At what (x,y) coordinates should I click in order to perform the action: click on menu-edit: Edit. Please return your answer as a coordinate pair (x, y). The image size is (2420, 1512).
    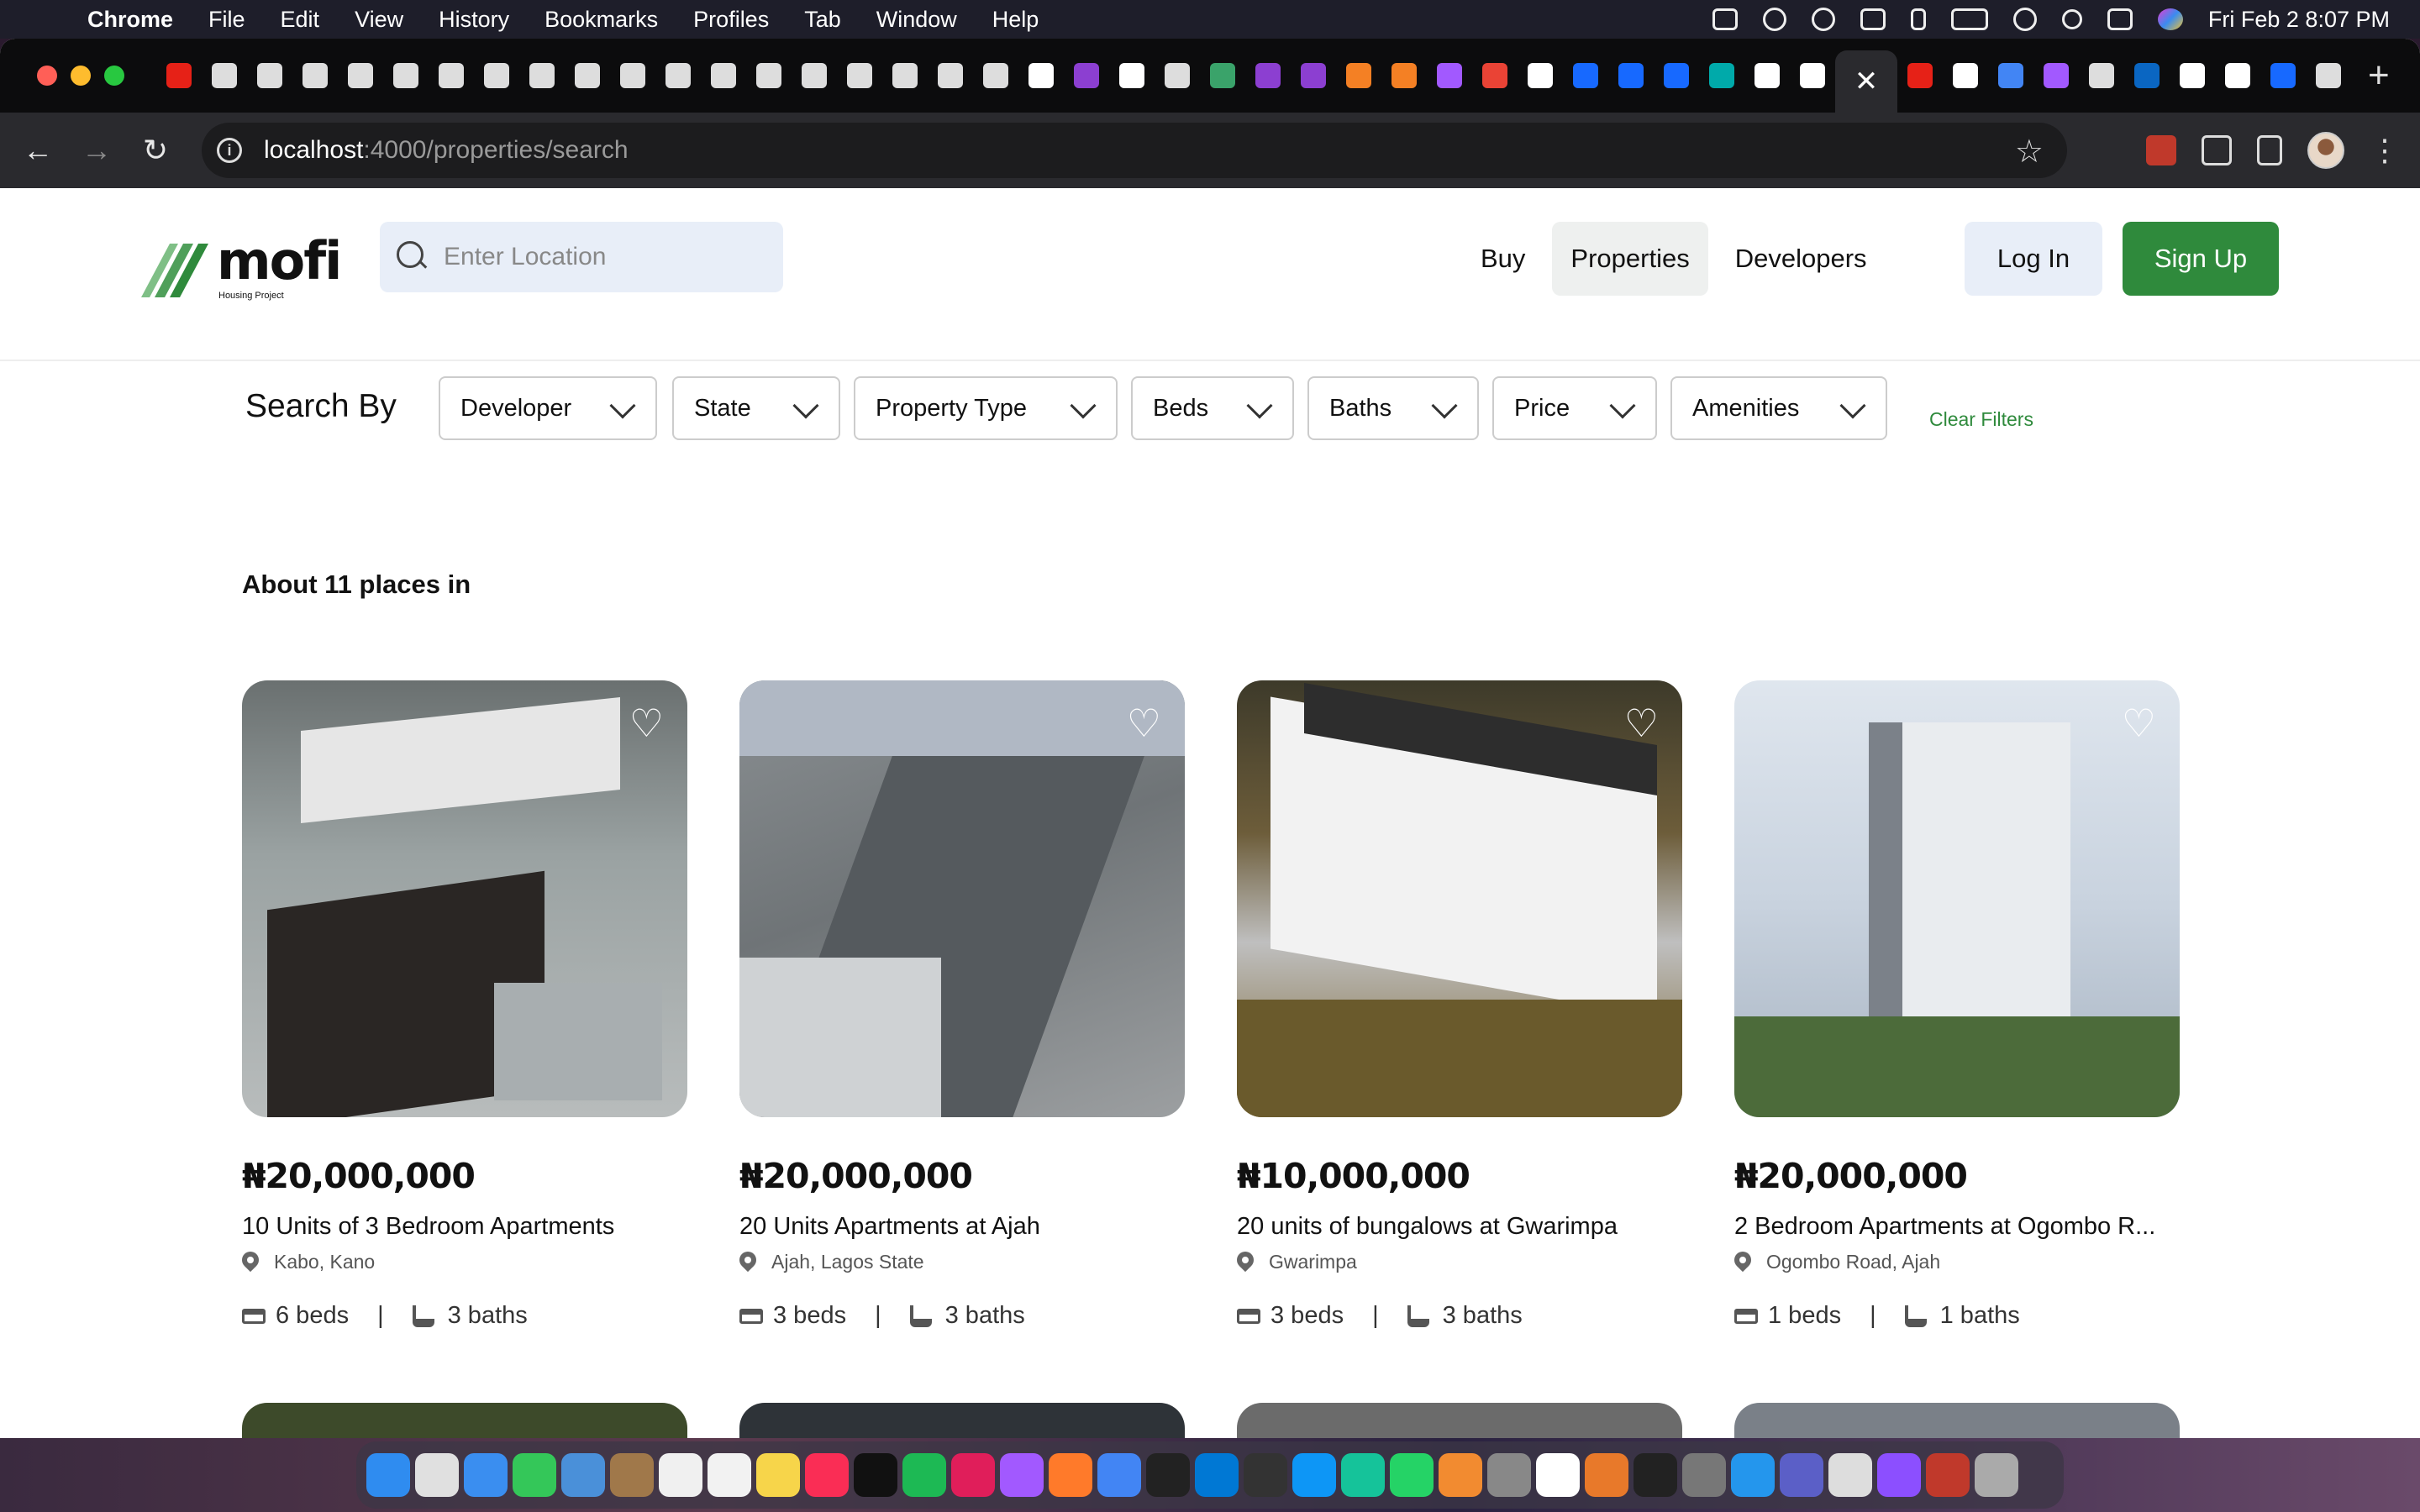
    Looking at the image, I should click on (300, 20).